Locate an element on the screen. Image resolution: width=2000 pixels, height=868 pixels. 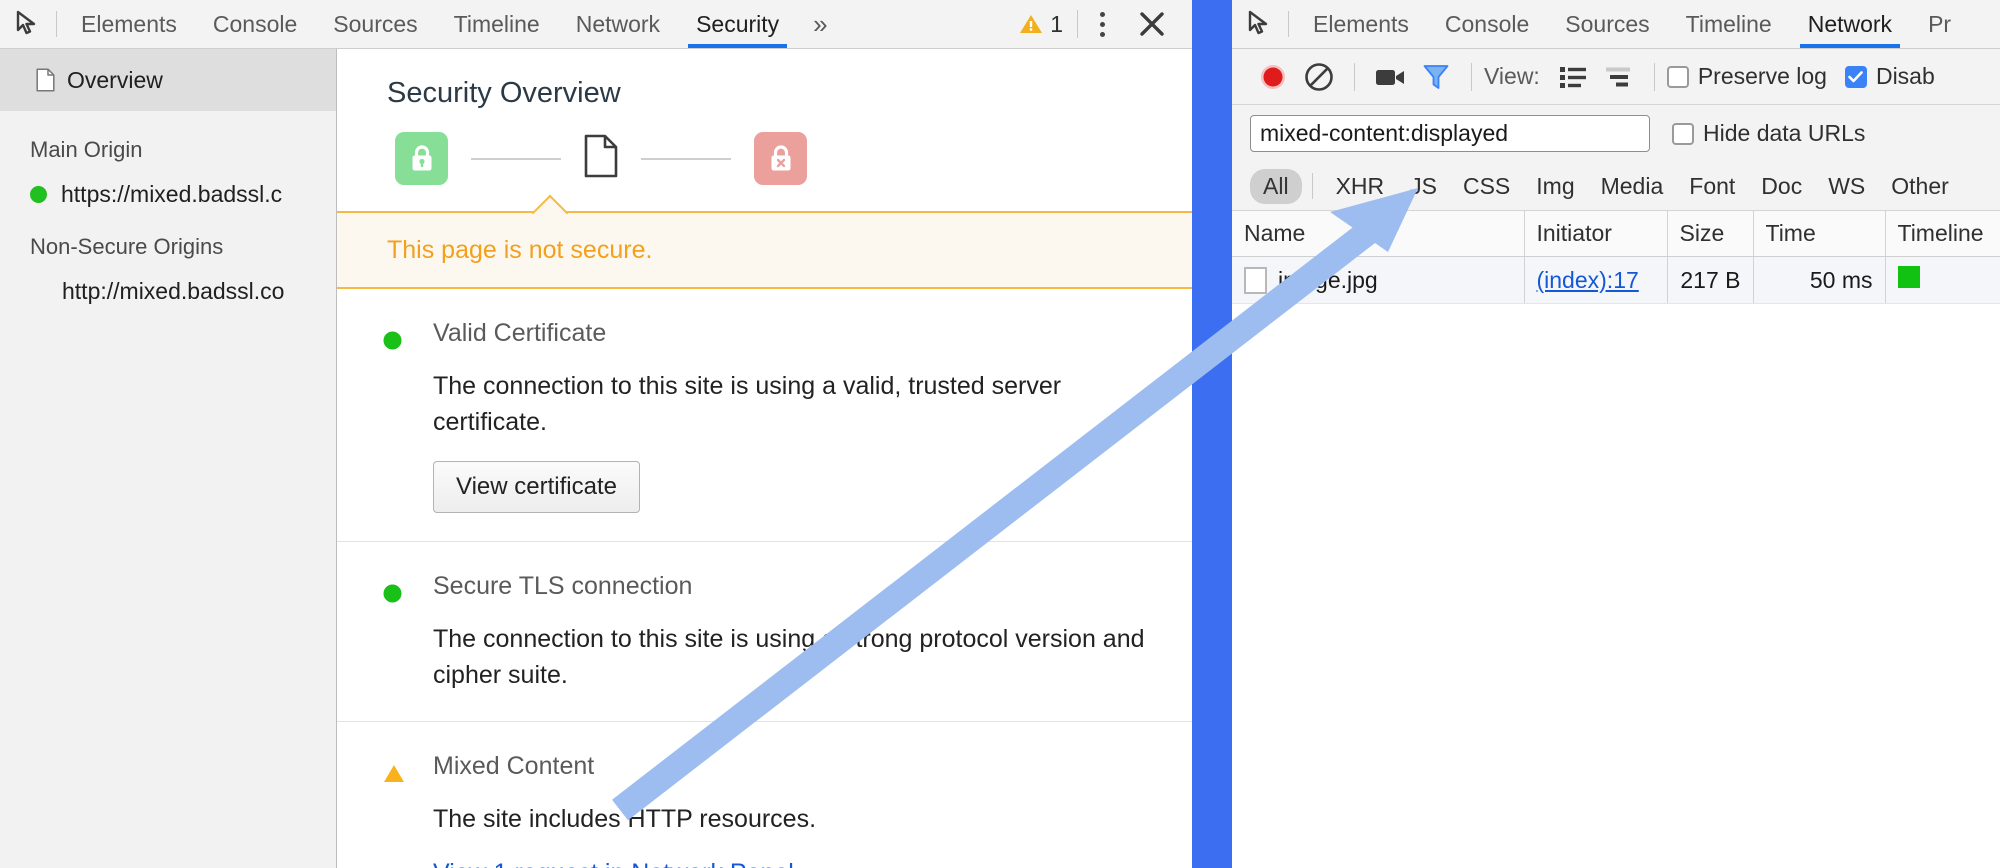
tab-label: Timeline is located at coordinates (496, 23).